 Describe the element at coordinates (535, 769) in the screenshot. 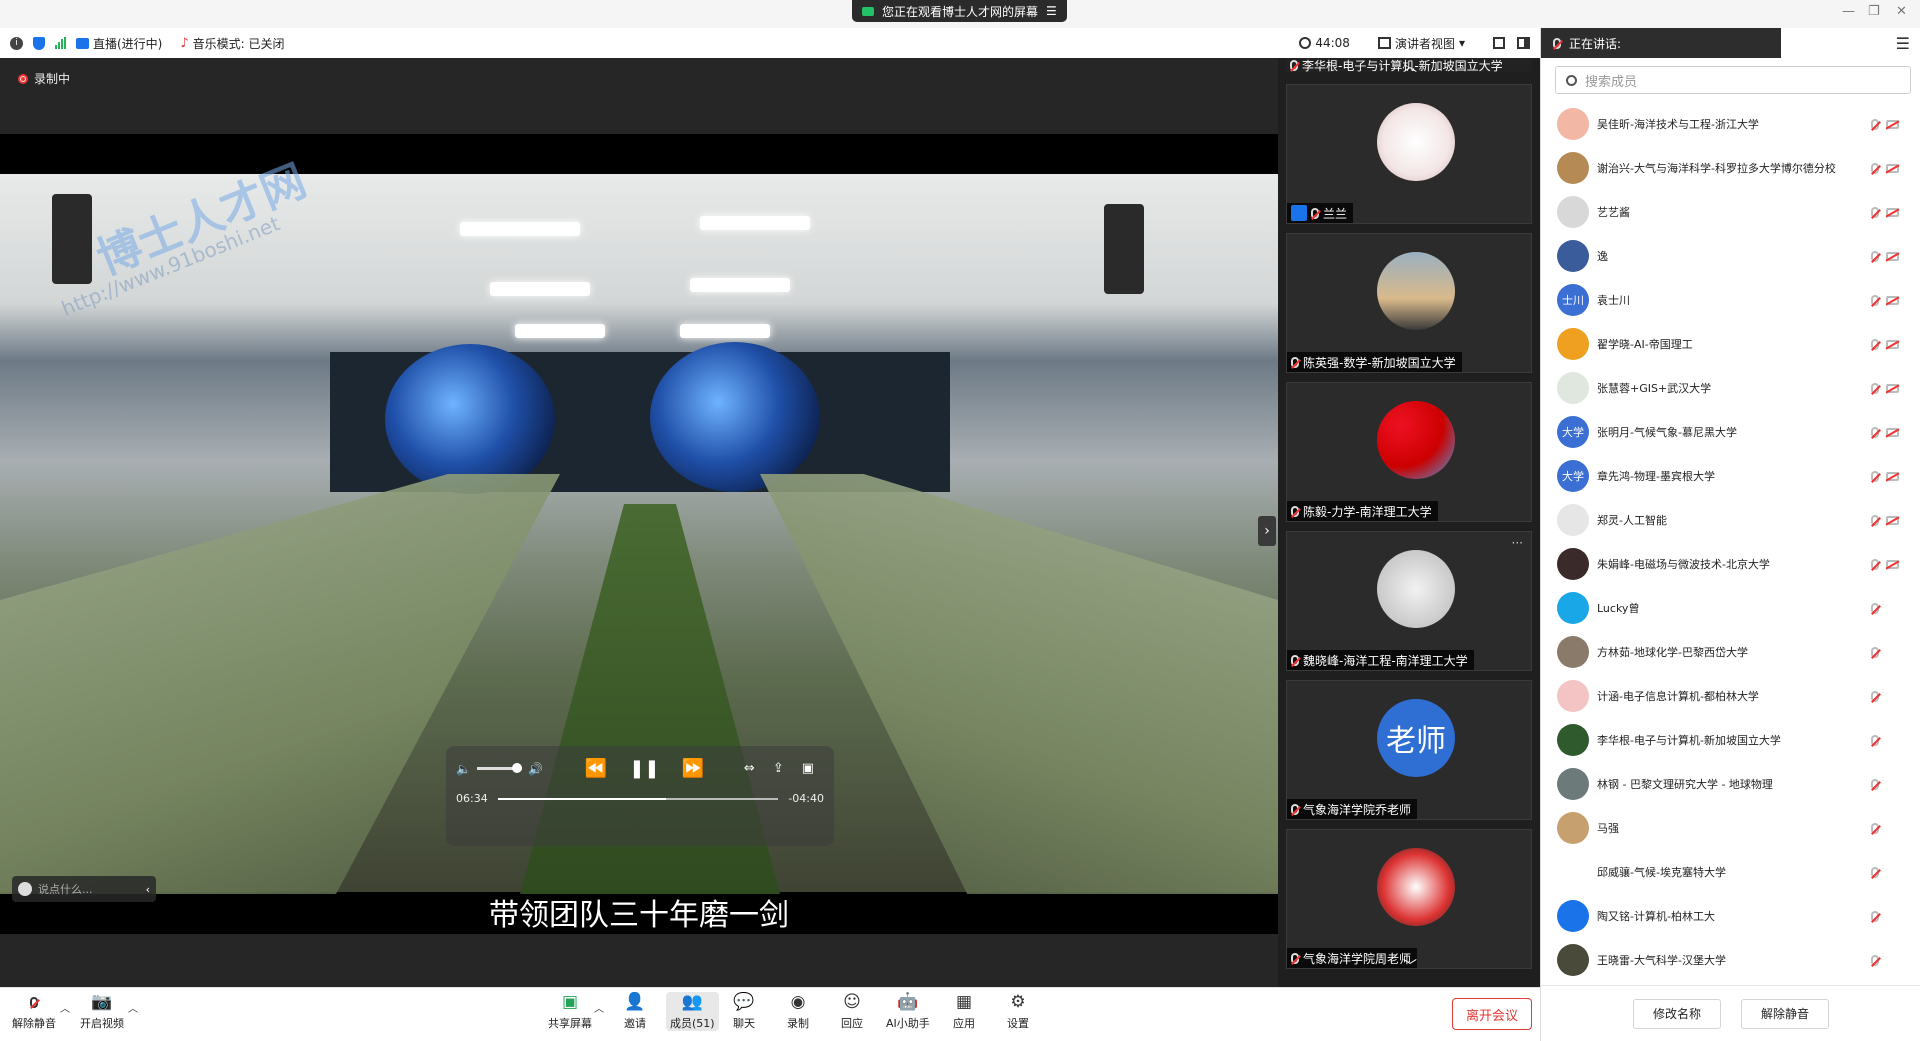

I see `volume-high-icon: 🔊` at that location.